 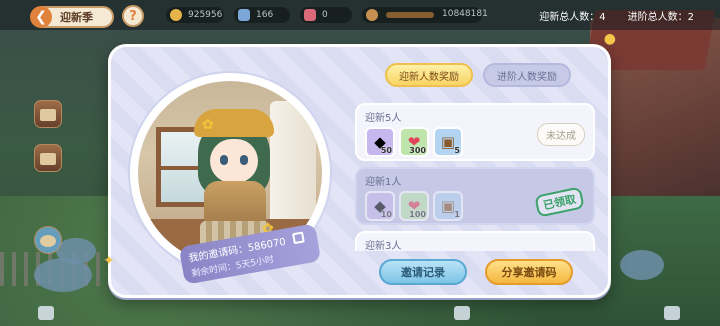 I want to click on gem-counter: 166, so click(x=262, y=15).